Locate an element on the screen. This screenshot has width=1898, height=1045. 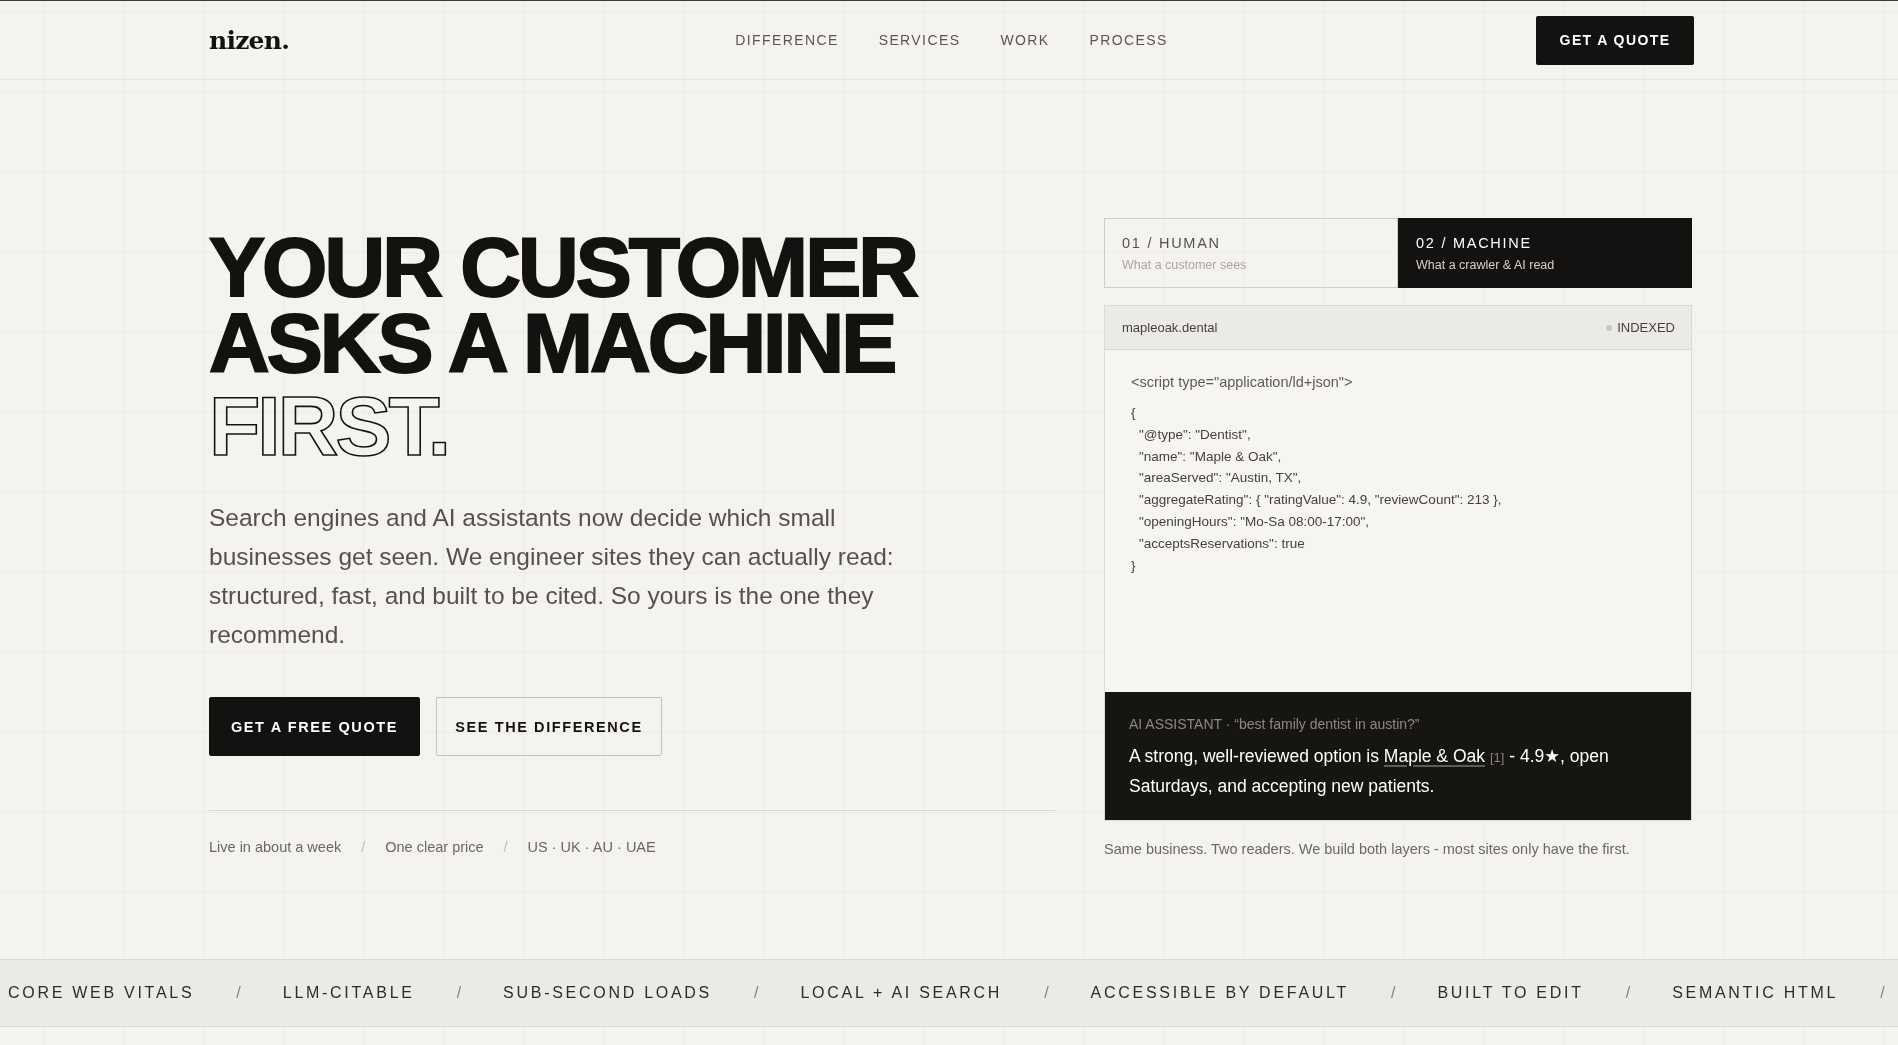
difference-button: SEE THE DIFFERENCE is located at coordinates (549, 726).